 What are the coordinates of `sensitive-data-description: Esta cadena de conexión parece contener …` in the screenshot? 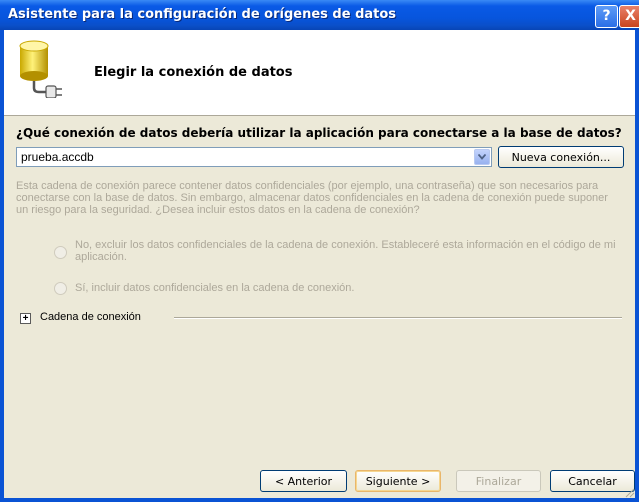 It's located at (312, 198).